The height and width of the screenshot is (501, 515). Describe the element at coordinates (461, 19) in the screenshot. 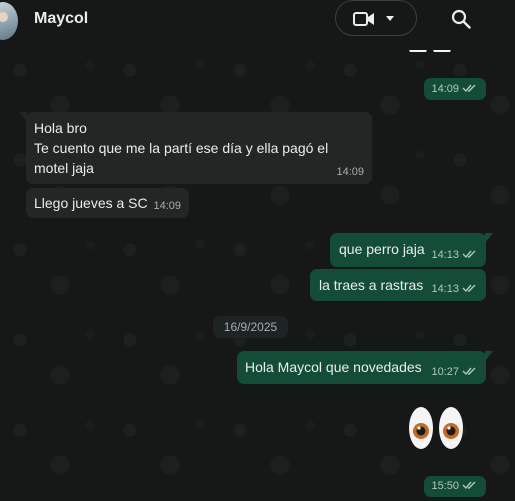

I see `search-icon` at that location.